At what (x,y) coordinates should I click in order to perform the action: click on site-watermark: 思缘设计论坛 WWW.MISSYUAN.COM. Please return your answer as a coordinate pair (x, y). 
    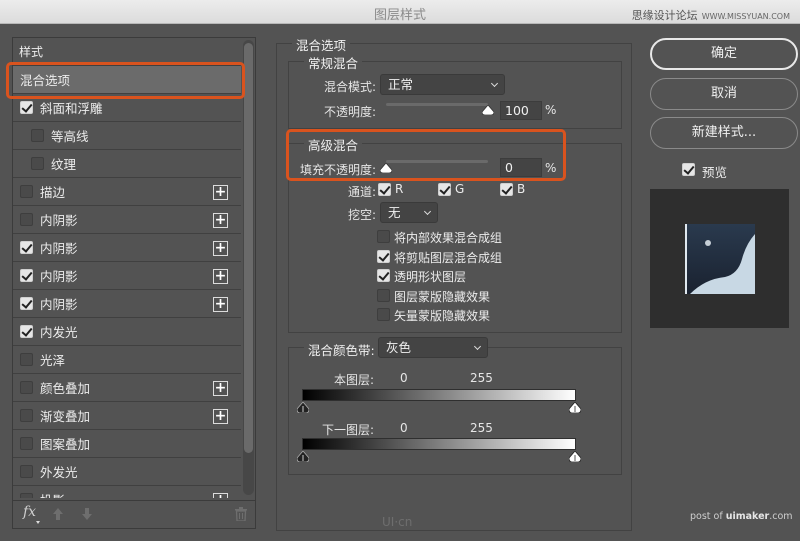
    Looking at the image, I should click on (711, 15).